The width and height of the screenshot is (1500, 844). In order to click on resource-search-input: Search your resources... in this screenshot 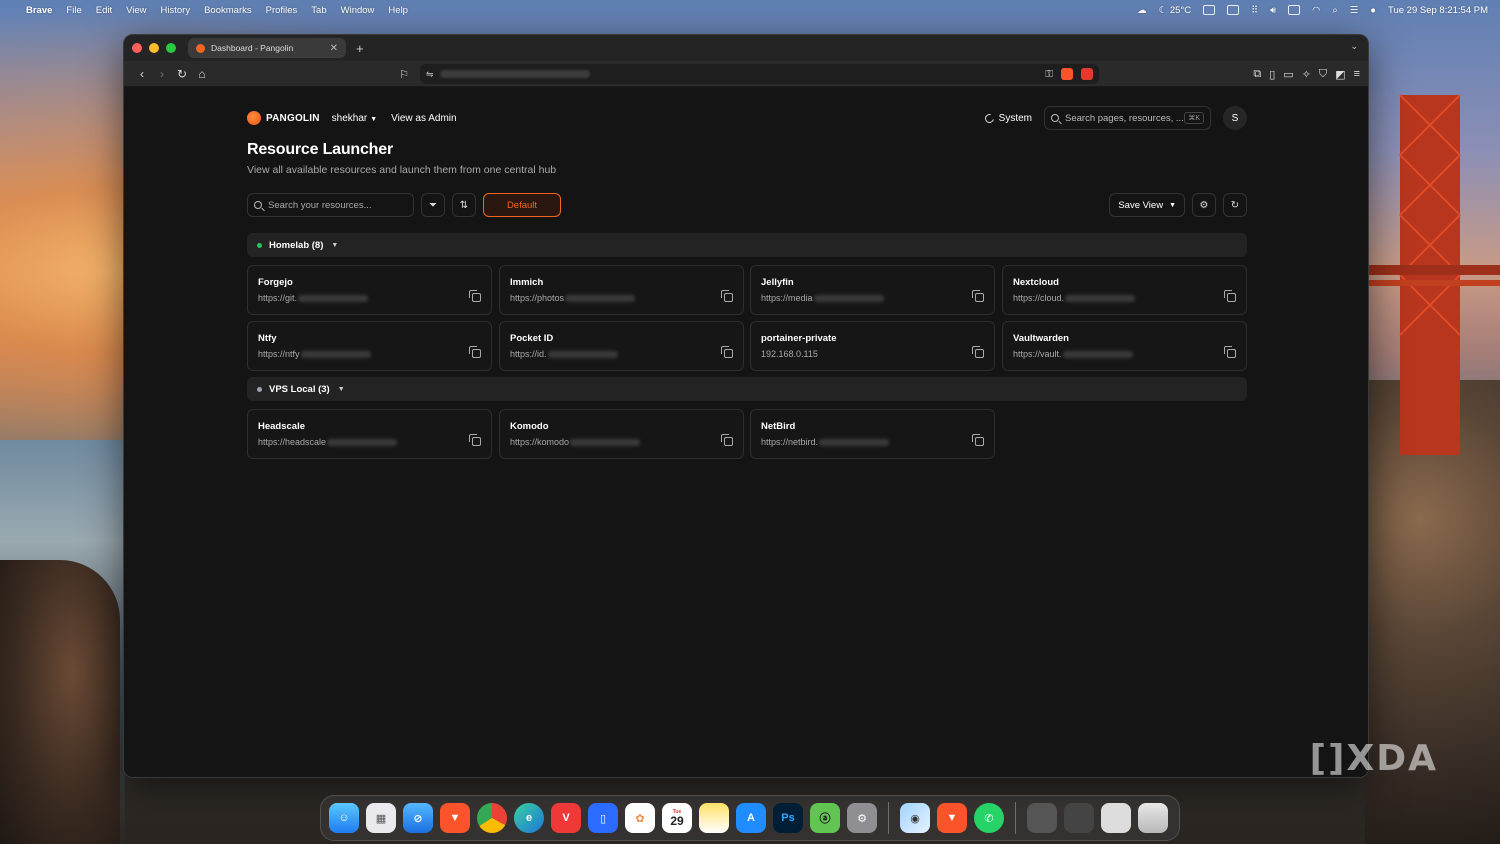, I will do `click(330, 205)`.